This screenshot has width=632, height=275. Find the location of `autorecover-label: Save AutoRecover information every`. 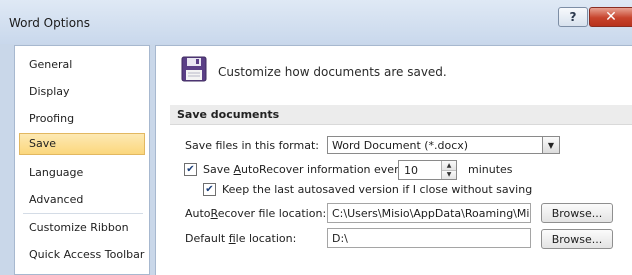

autorecover-label: Save AutoRecover information every is located at coordinates (304, 169).